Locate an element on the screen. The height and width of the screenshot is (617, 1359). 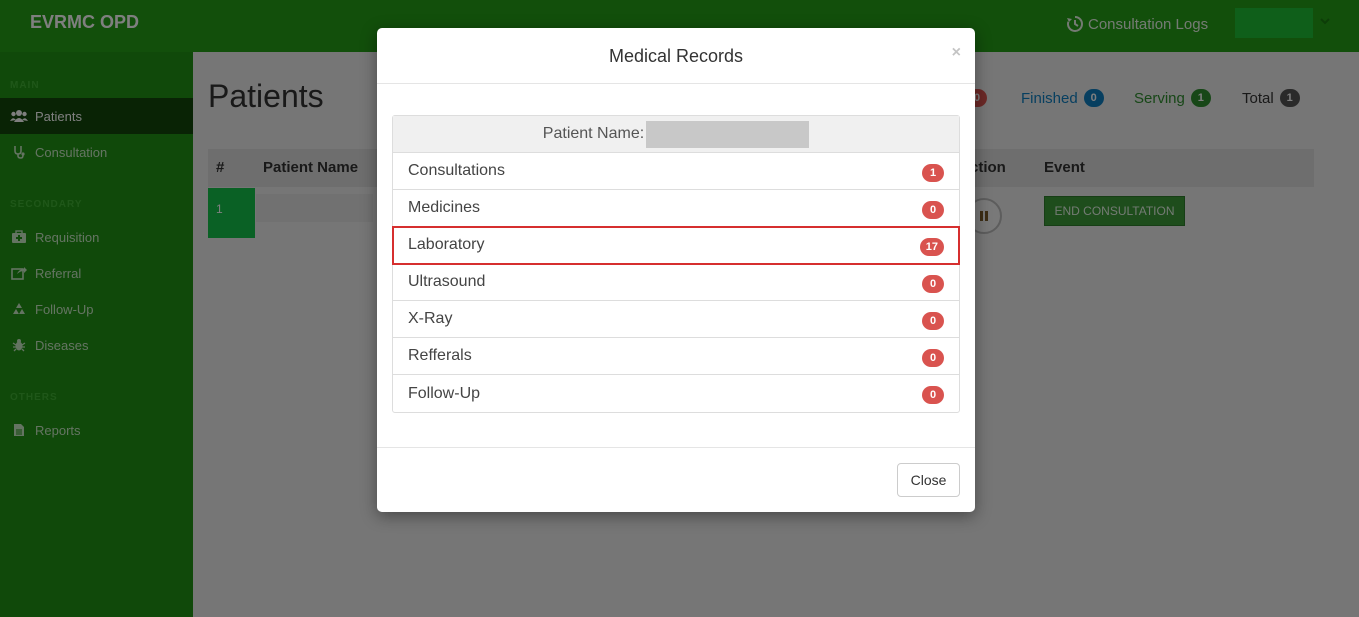
record-count-badge: 17 is located at coordinates (931, 247).